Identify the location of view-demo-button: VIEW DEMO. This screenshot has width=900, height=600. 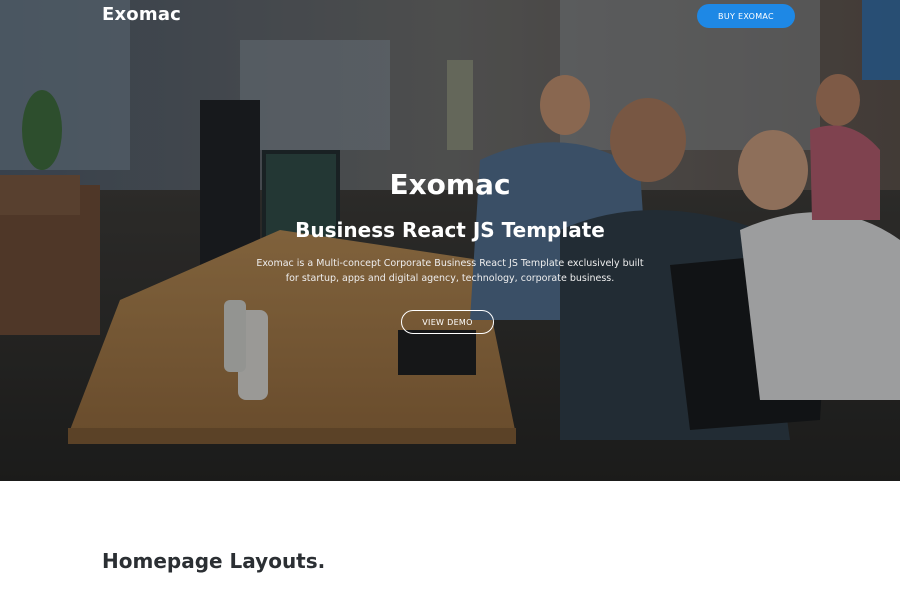
(447, 322).